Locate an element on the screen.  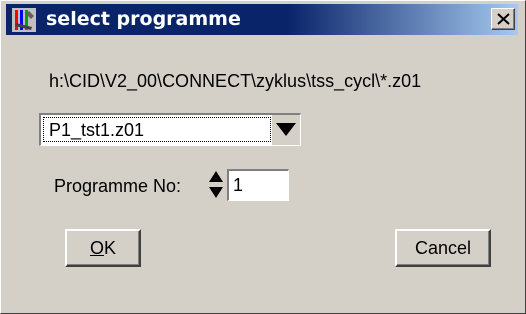
close-button is located at coordinates (503, 19).